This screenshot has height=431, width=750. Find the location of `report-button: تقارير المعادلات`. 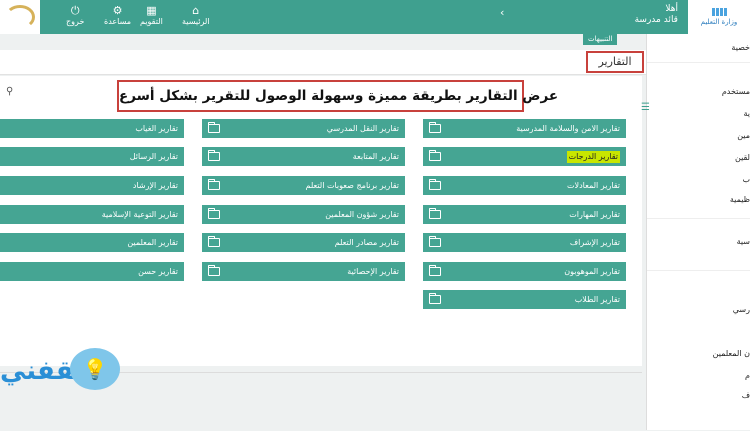

report-button: تقارير المعادلات is located at coordinates (524, 185).